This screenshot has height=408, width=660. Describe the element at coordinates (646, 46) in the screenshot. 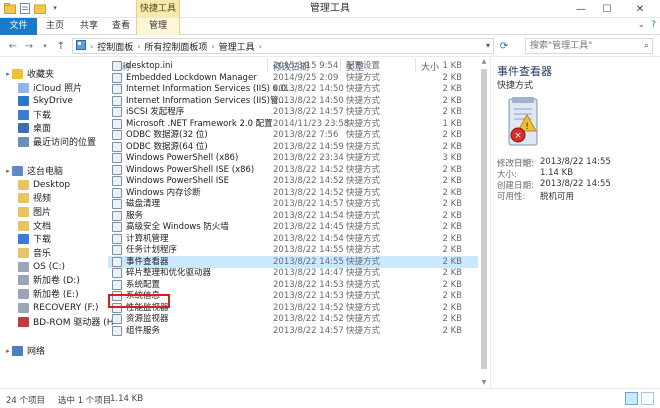

I see `search-icon: ⌕` at that location.